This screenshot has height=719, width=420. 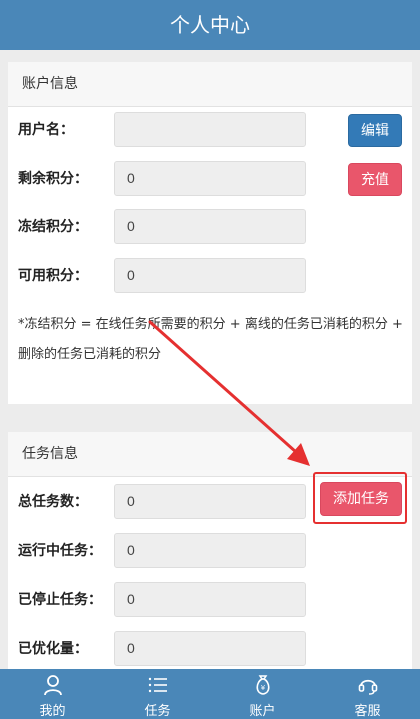 What do you see at coordinates (53, 179) in the screenshot?
I see `remaining-points-label: 剩余积分：` at bounding box center [53, 179].